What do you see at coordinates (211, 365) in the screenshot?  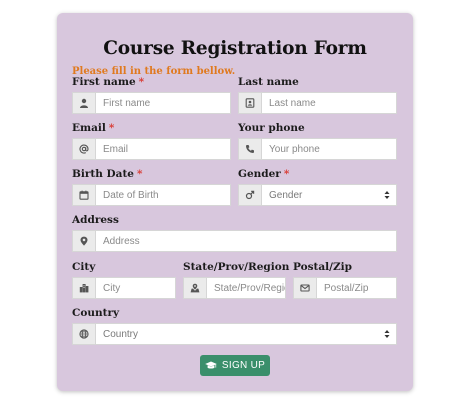 I see `graduation-cap-icon` at bounding box center [211, 365].